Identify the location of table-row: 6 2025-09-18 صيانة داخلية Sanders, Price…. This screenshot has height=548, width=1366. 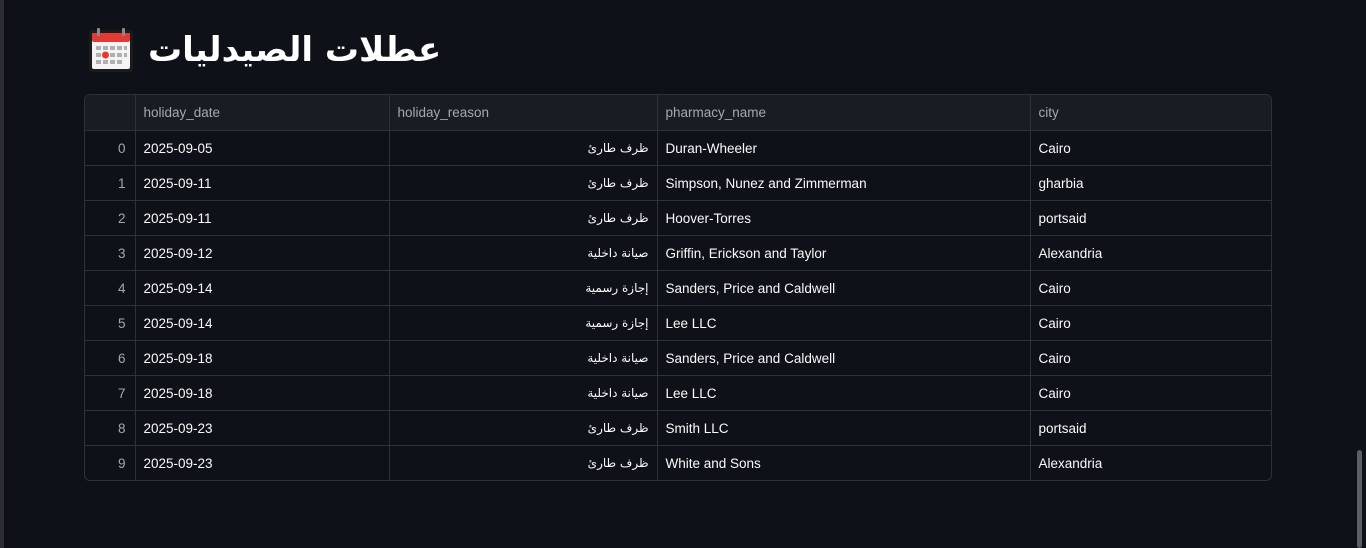
(678, 358).